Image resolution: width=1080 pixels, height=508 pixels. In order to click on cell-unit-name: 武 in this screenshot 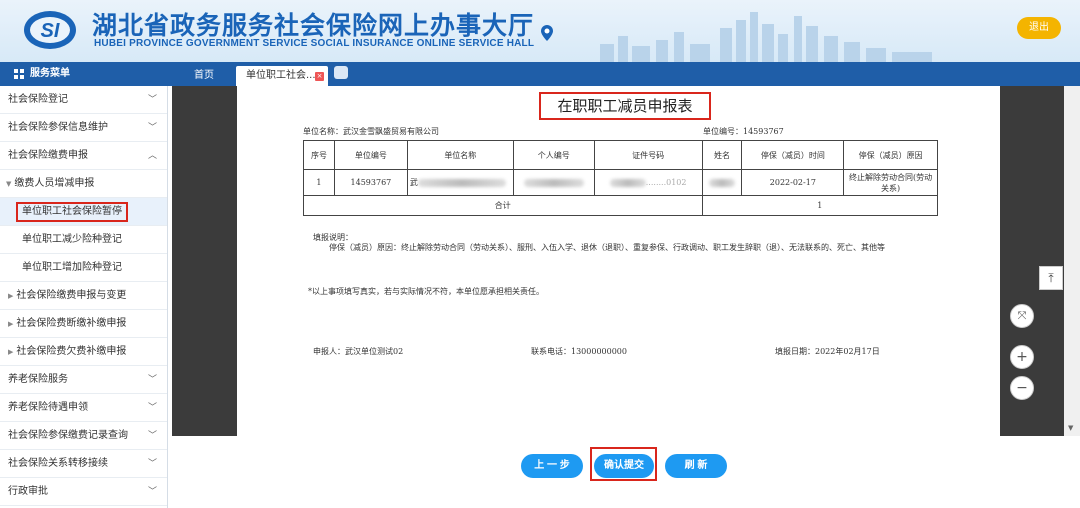, I will do `click(460, 182)`.